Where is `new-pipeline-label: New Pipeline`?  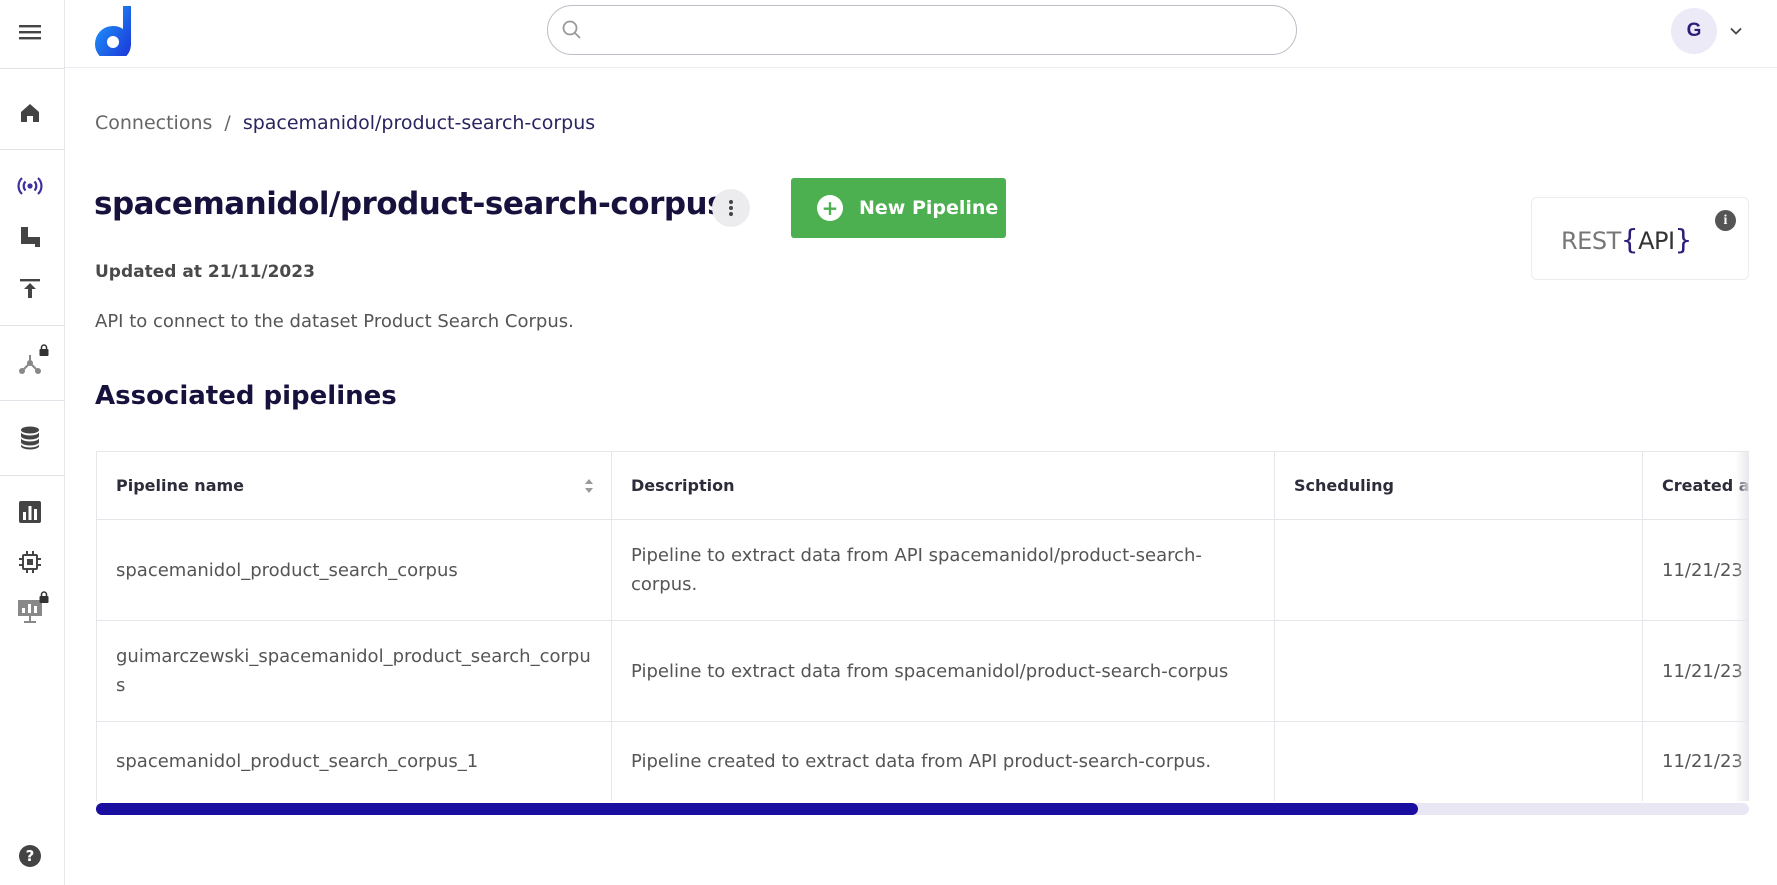
new-pipeline-label: New Pipeline is located at coordinates (929, 208).